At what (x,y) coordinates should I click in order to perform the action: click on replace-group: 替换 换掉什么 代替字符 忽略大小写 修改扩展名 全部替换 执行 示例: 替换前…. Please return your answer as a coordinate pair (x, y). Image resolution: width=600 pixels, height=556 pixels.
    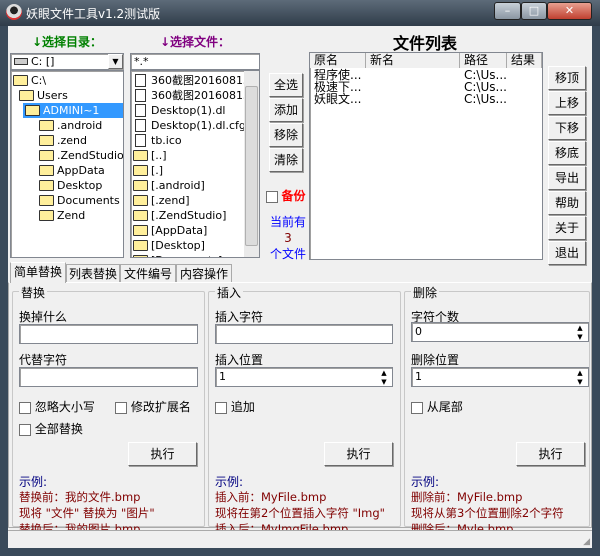
    Looking at the image, I should click on (108, 410).